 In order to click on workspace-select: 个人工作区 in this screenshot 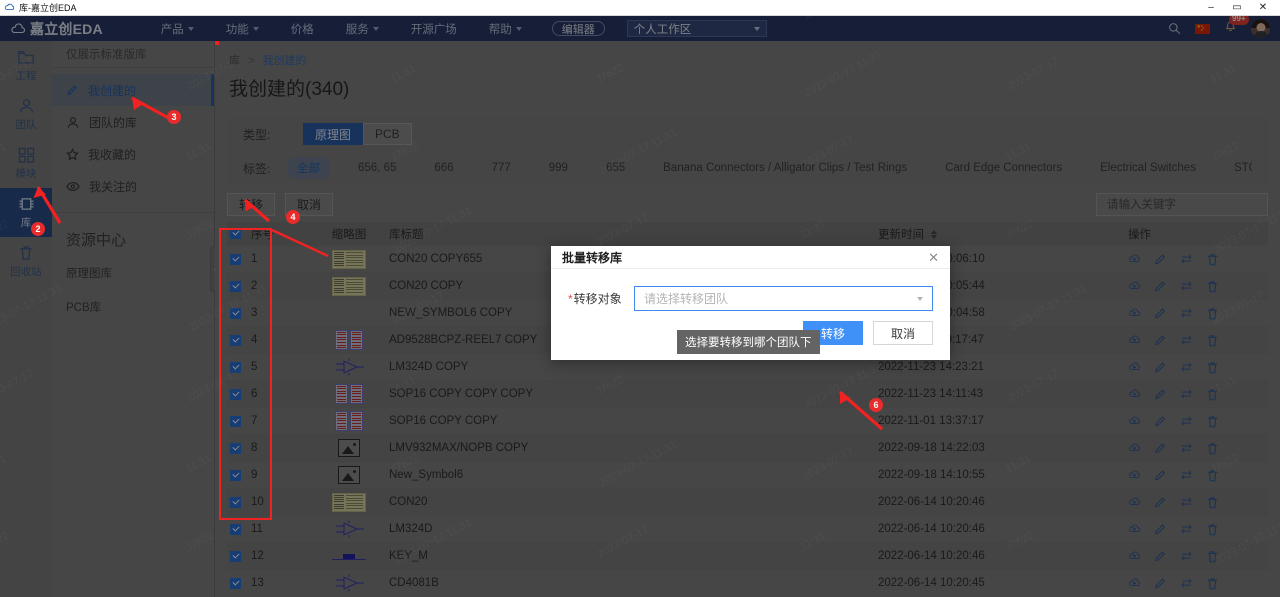, I will do `click(696, 28)`.